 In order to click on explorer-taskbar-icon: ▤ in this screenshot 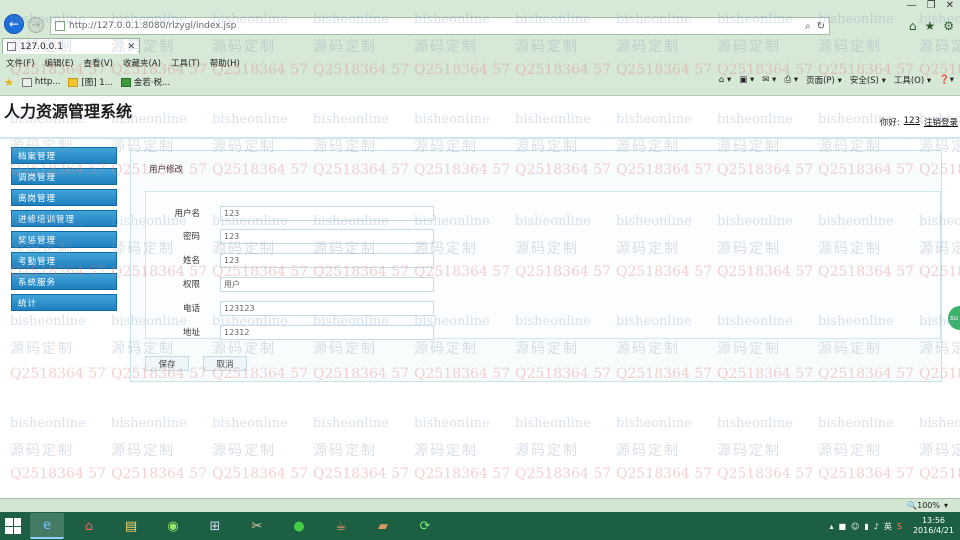, I will do `click(131, 526)`.